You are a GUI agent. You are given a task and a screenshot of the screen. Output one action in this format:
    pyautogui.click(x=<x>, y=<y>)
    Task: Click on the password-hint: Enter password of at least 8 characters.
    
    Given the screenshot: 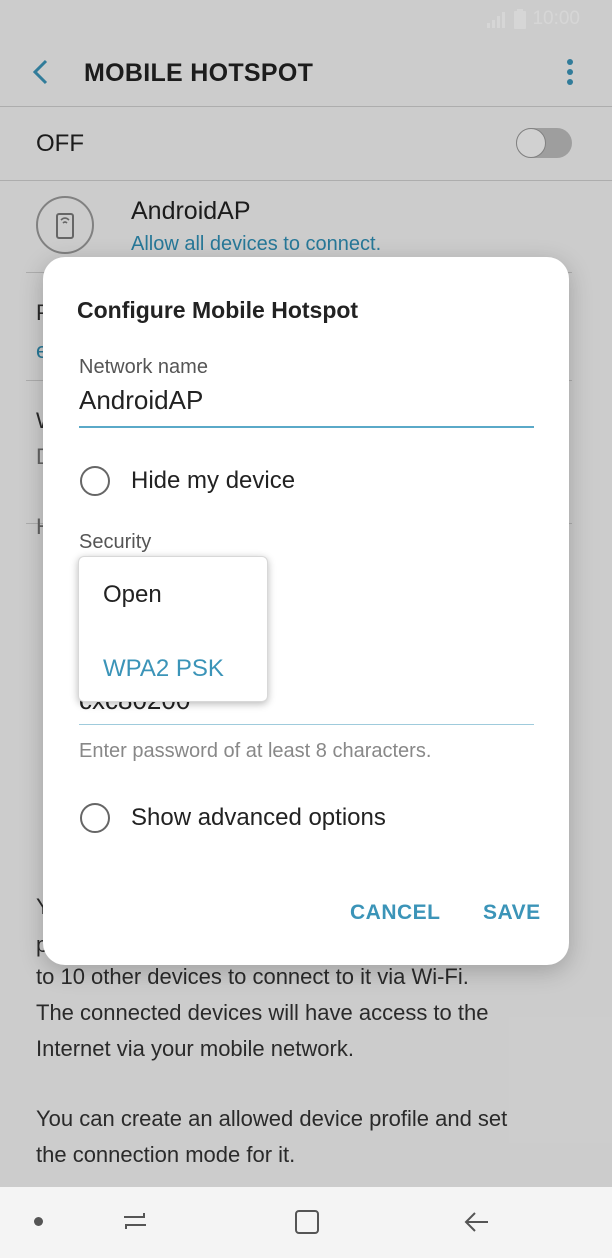 What is the action you would take?
    pyautogui.click(x=255, y=751)
    